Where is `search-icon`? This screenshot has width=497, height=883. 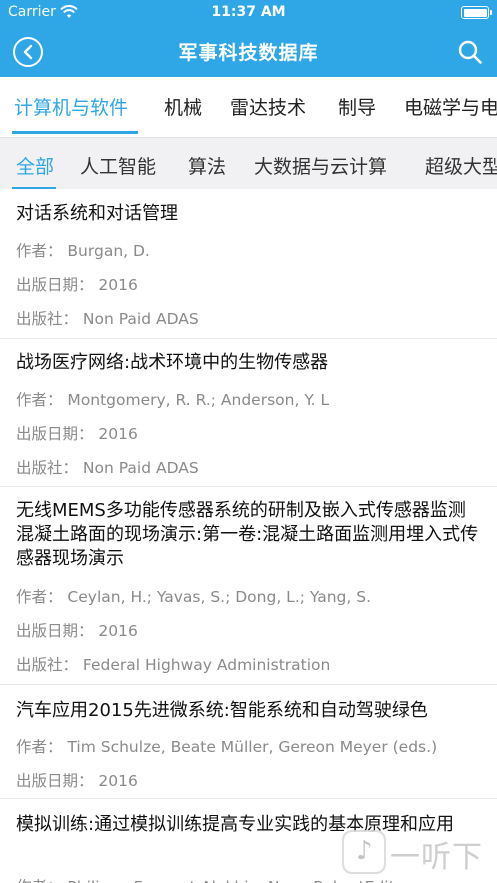
search-icon is located at coordinates (470, 52).